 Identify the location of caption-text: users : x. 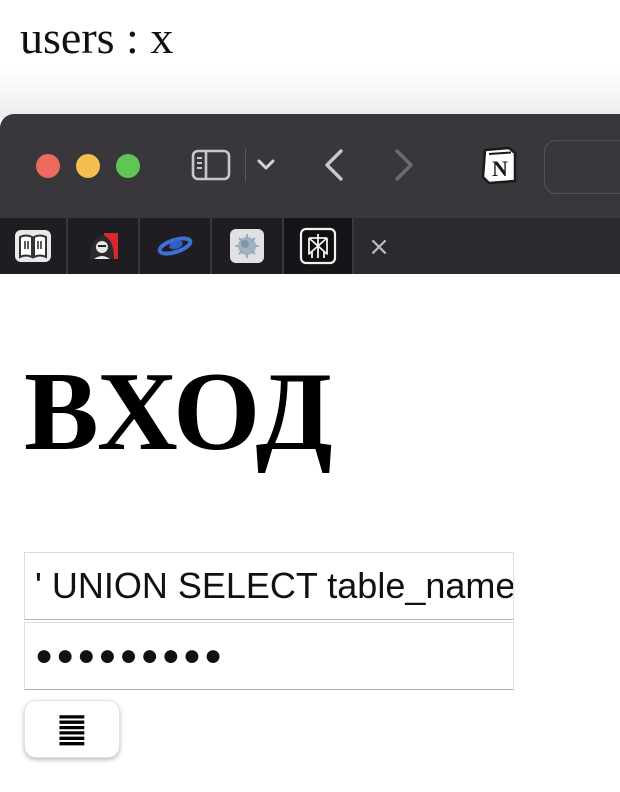
(97, 37).